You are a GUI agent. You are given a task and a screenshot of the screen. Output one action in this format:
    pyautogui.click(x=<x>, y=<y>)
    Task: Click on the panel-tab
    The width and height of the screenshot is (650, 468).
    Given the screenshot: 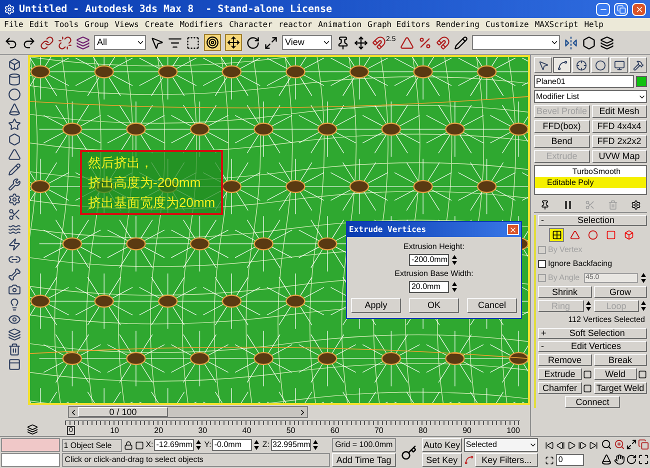 What is the action you would take?
    pyautogui.click(x=562, y=65)
    